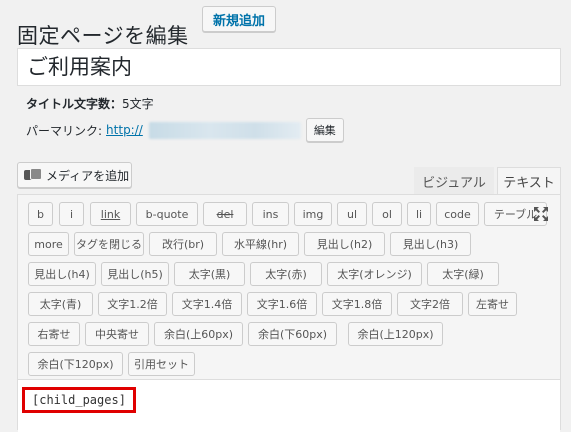 Image resolution: width=571 pixels, height=432 pixels. Describe the element at coordinates (74, 104) in the screenshot. I see `title-count-label: タイトル文字数：` at that location.